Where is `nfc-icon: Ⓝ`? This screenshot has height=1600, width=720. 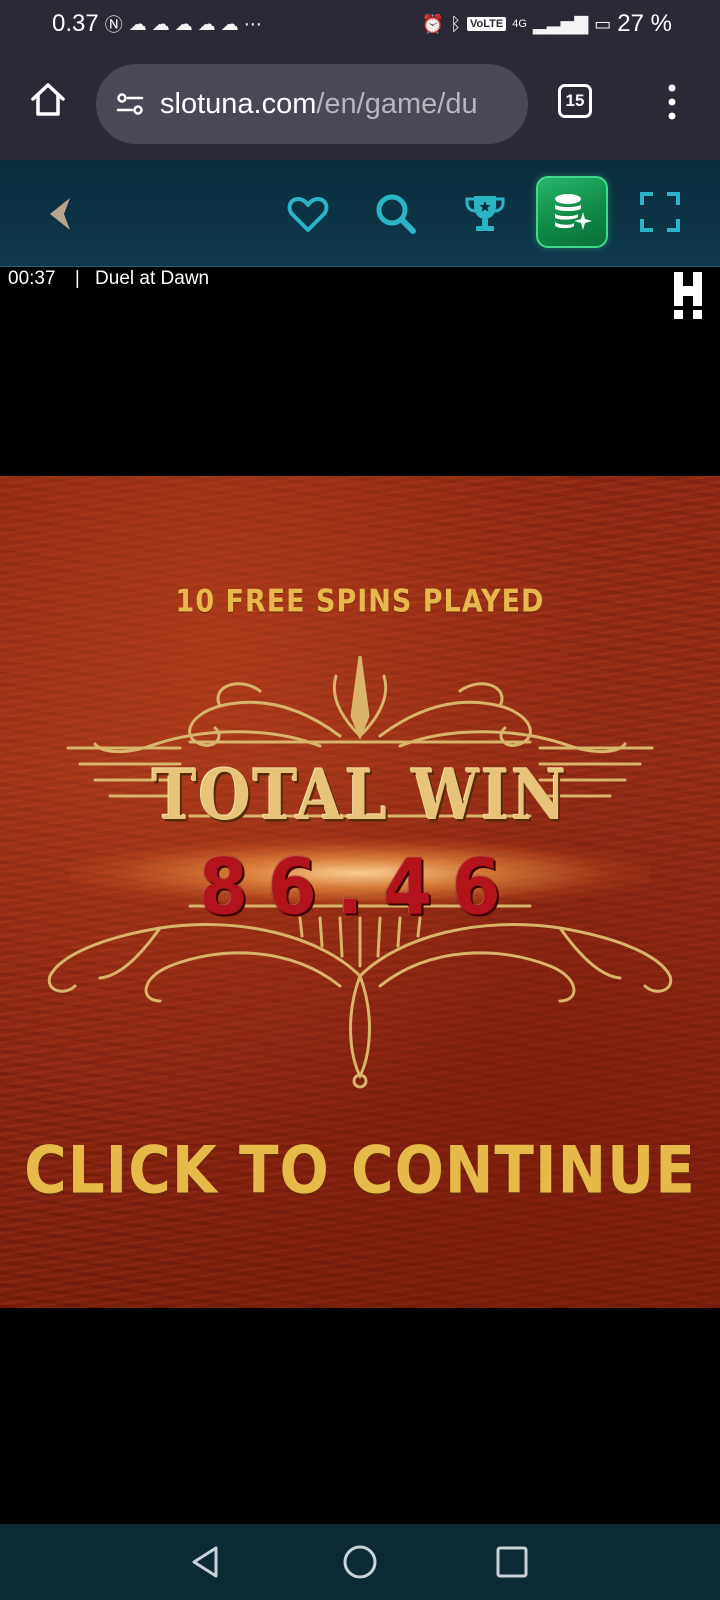
nfc-icon: Ⓝ is located at coordinates (113, 25).